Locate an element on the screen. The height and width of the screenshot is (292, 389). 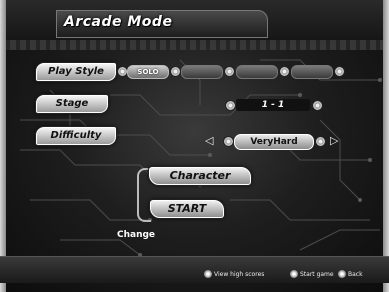
start-button: START is located at coordinates (187, 209).